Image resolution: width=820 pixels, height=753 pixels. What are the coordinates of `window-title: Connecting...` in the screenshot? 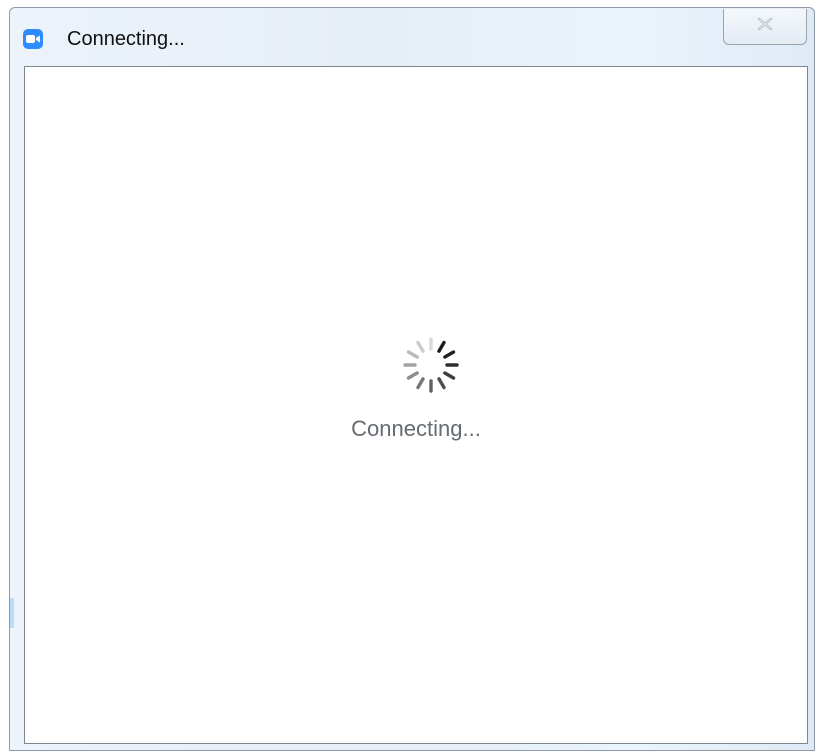 It's located at (126, 39).